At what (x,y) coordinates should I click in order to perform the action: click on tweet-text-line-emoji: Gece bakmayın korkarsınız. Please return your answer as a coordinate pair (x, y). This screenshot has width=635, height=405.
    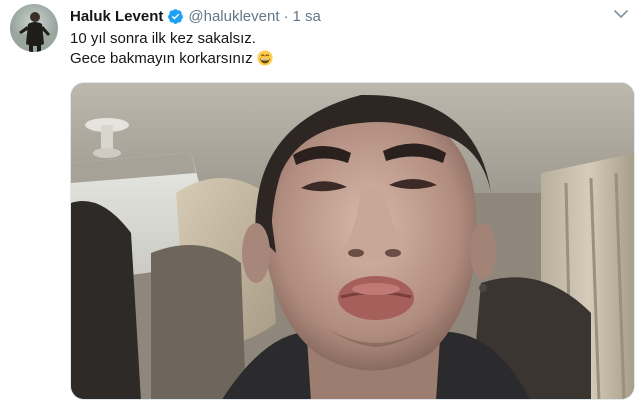
    Looking at the image, I should click on (171, 59).